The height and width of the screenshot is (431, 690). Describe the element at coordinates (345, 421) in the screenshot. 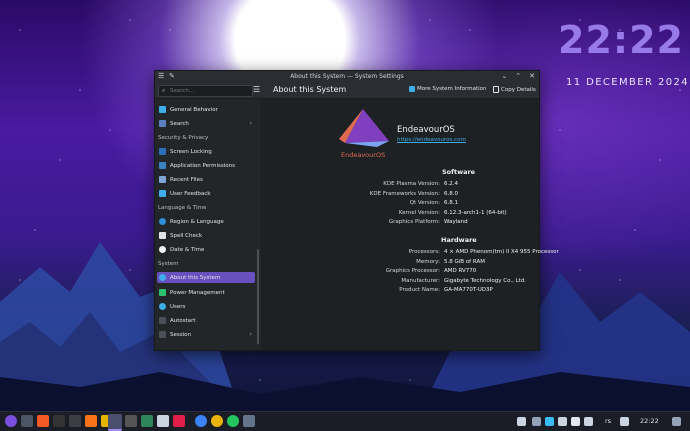

I see `taskbar: rs 22:22` at that location.